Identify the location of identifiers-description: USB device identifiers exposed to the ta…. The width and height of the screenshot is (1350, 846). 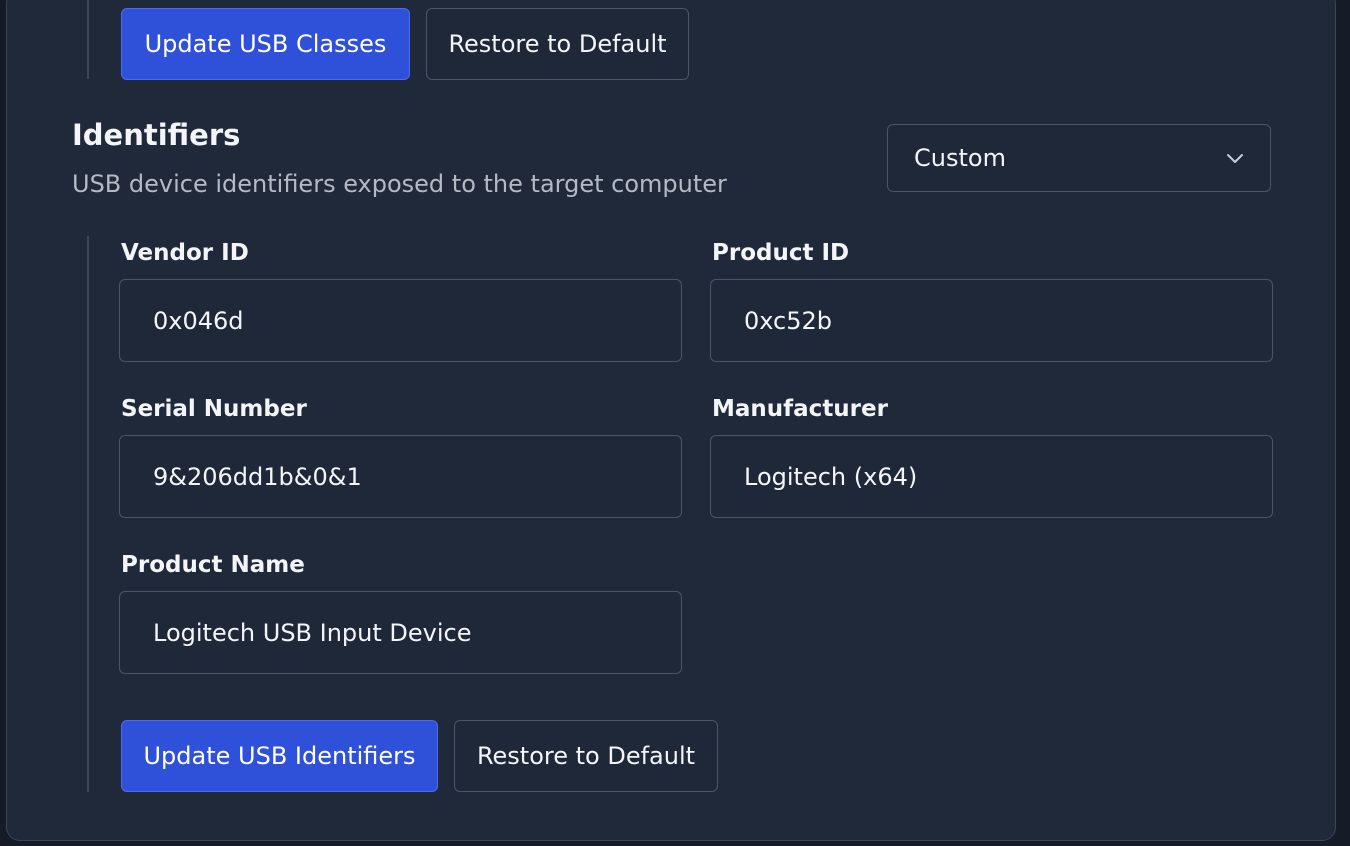
(399, 184).